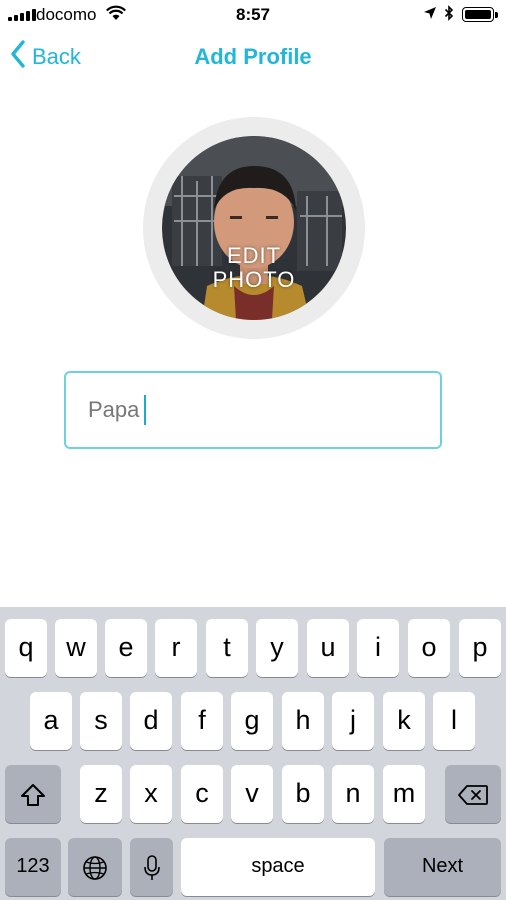 The image size is (506, 900). I want to click on shift-key, so click(33, 794).